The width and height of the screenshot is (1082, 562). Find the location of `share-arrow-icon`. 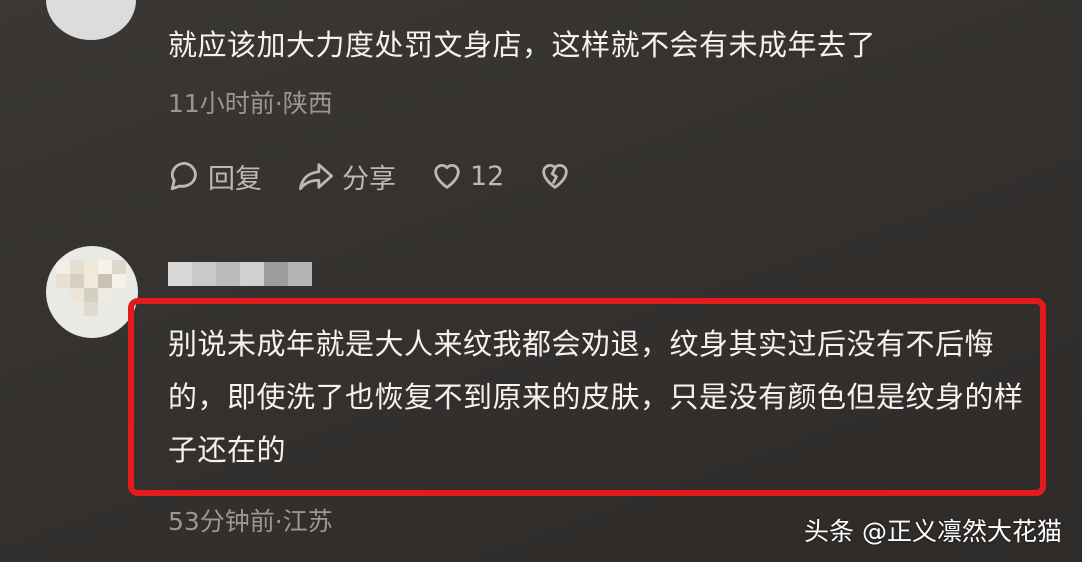

share-arrow-icon is located at coordinates (316, 177).